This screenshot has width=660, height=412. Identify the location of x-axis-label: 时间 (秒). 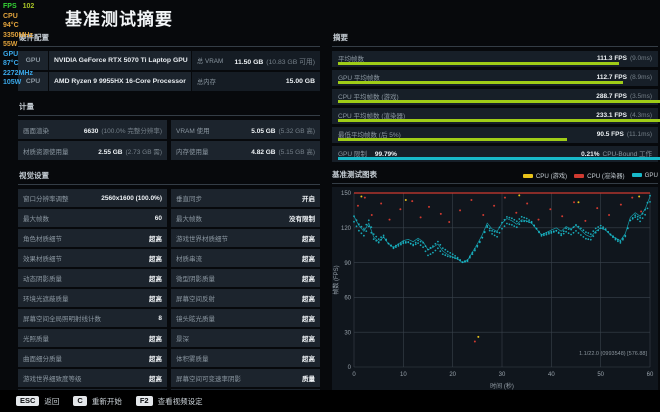
(502, 386).